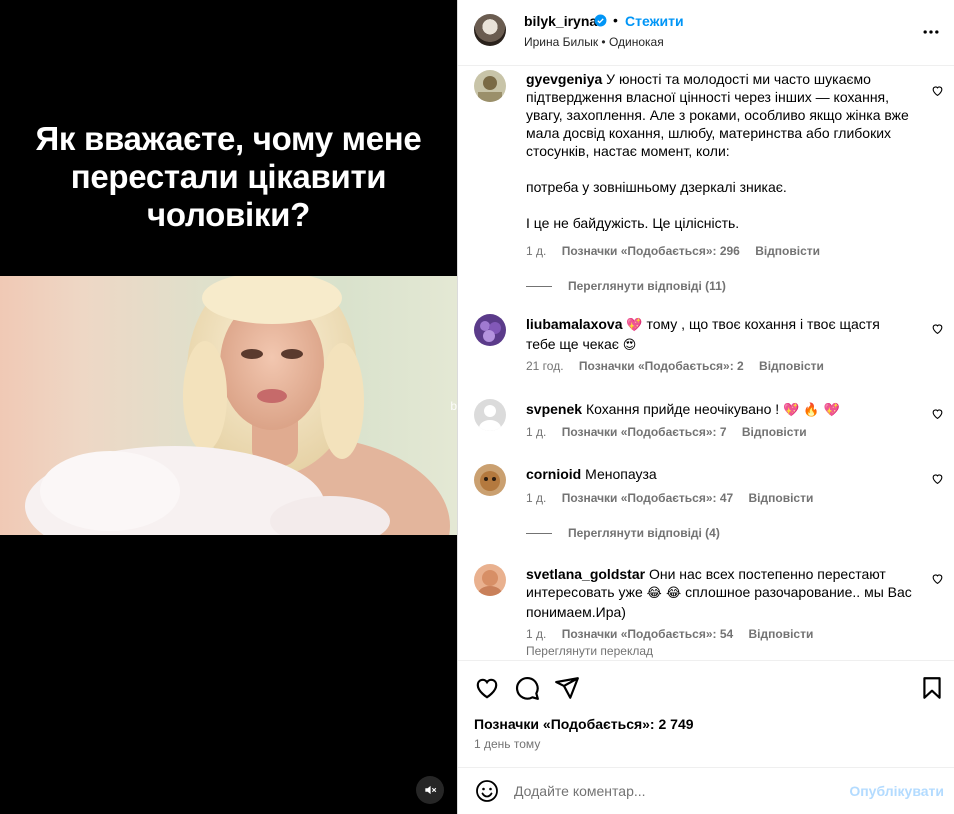 This screenshot has width=954, height=814. I want to click on comment-likes: Позначки «Подобається»: 7, so click(644, 432).